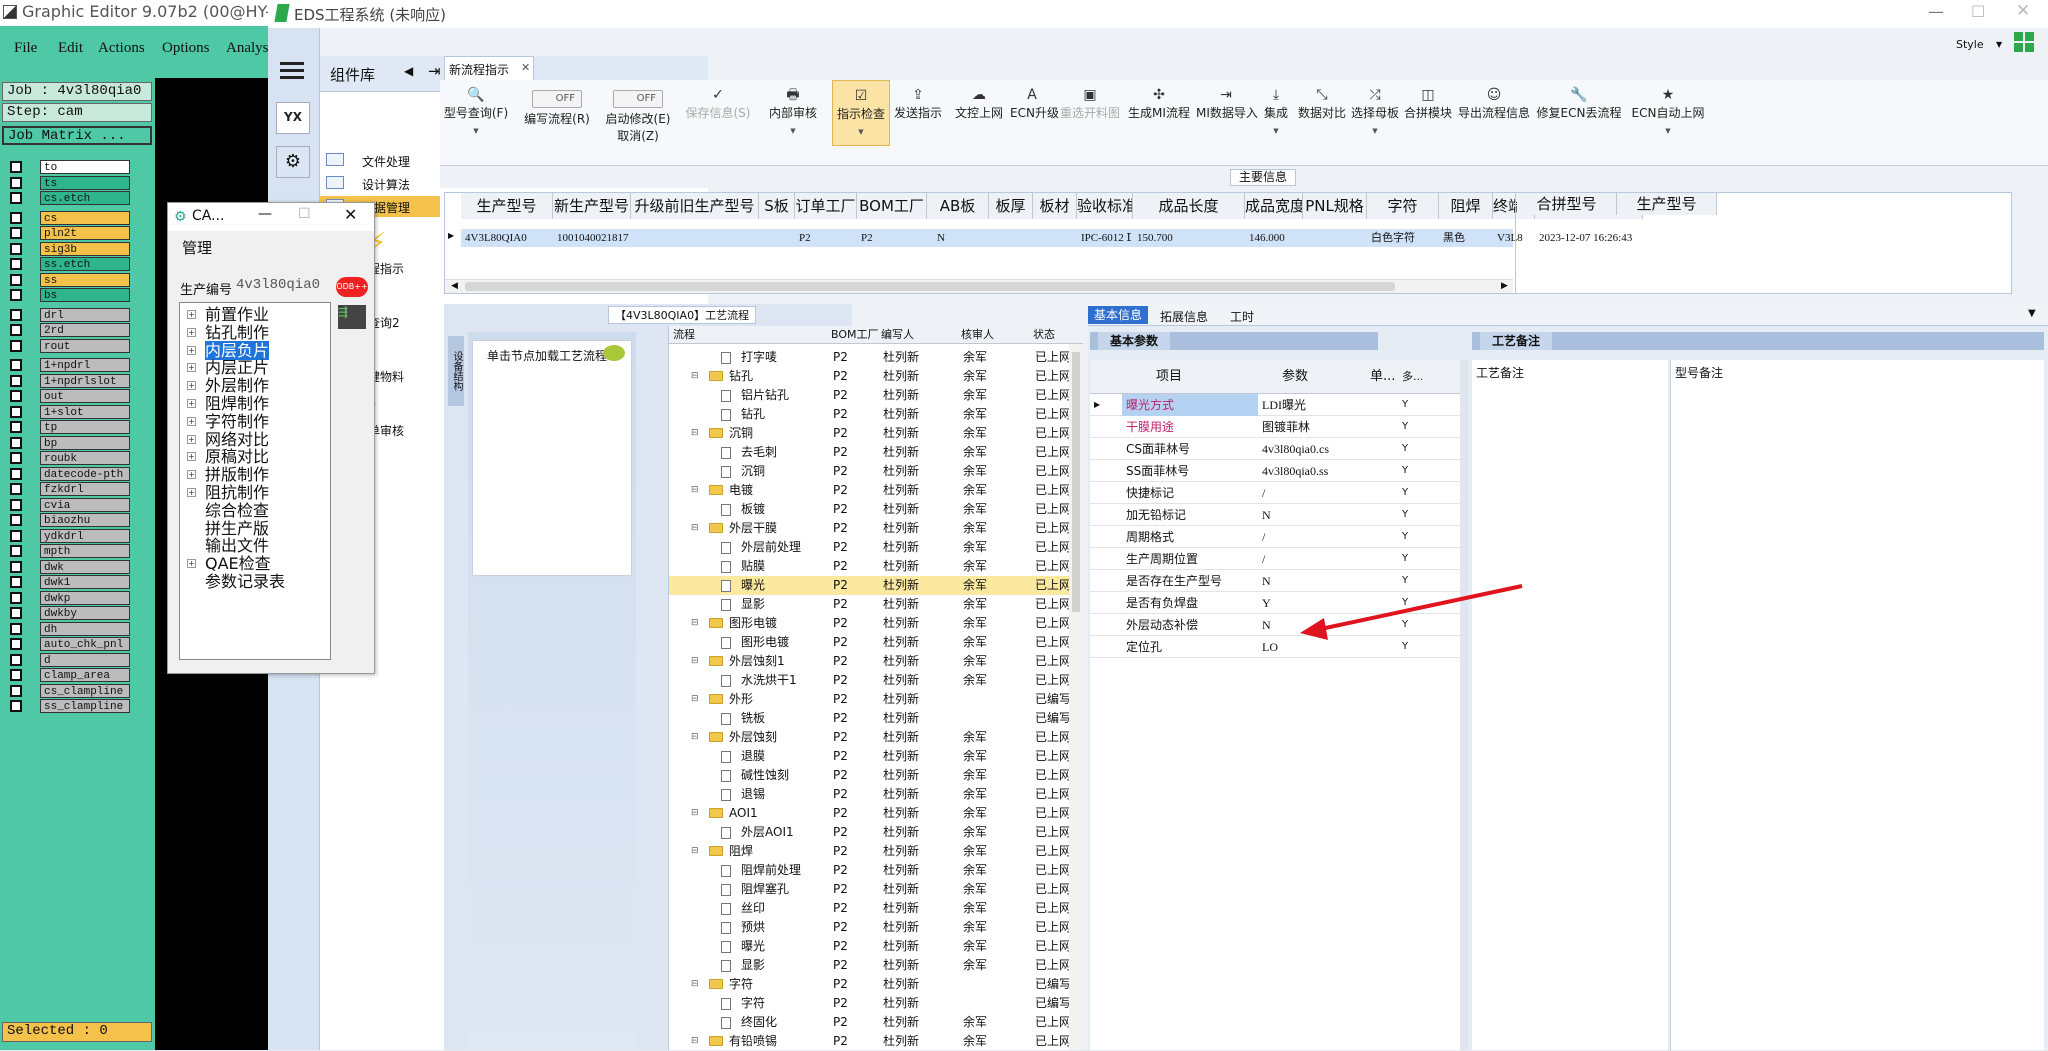  I want to click on layer-row: dh, so click(68, 628).